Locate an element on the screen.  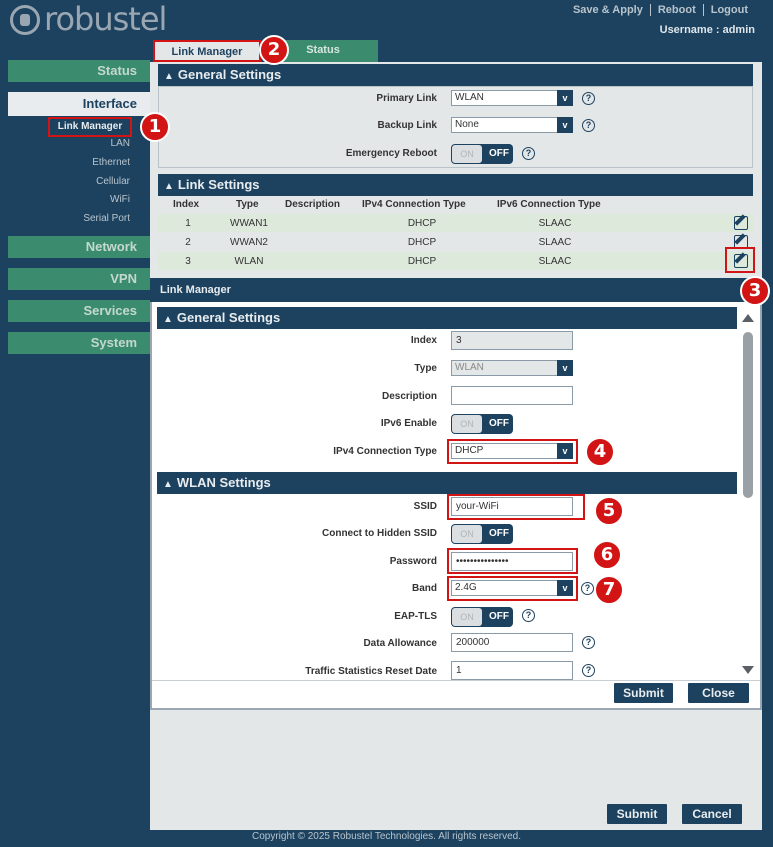
reset-date-field: 1 is located at coordinates (512, 670).